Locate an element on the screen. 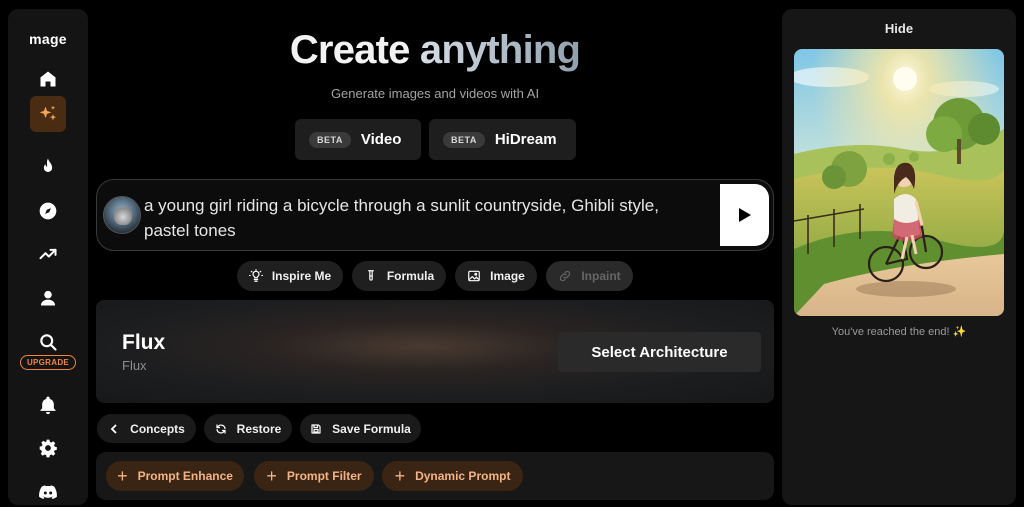 The height and width of the screenshot is (507, 1024). home-icon is located at coordinates (48, 79).